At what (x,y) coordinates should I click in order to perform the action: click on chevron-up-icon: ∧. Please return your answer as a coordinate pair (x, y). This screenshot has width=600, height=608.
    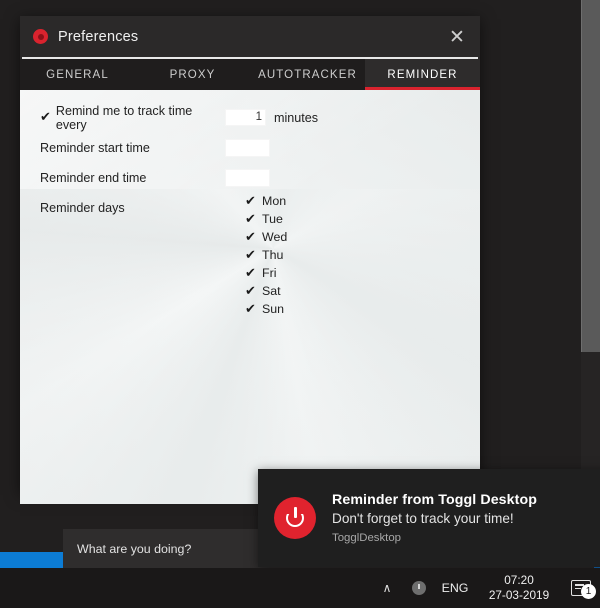
    Looking at the image, I should click on (387, 588).